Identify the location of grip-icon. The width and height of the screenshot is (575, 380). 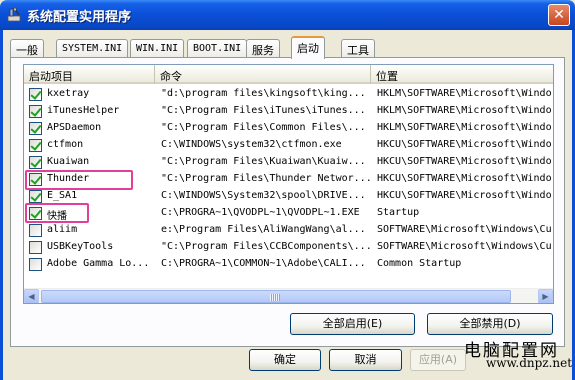
(275, 297).